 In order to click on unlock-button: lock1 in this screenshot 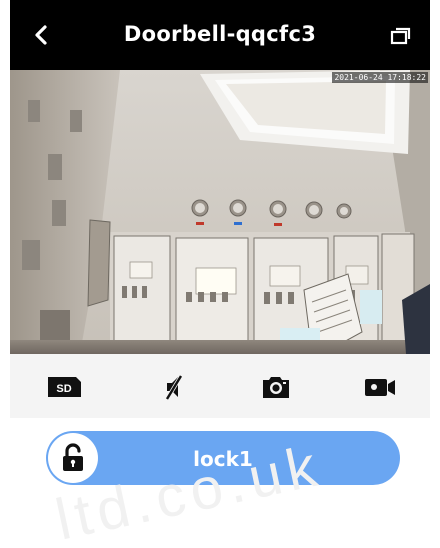, I will do `click(223, 458)`.